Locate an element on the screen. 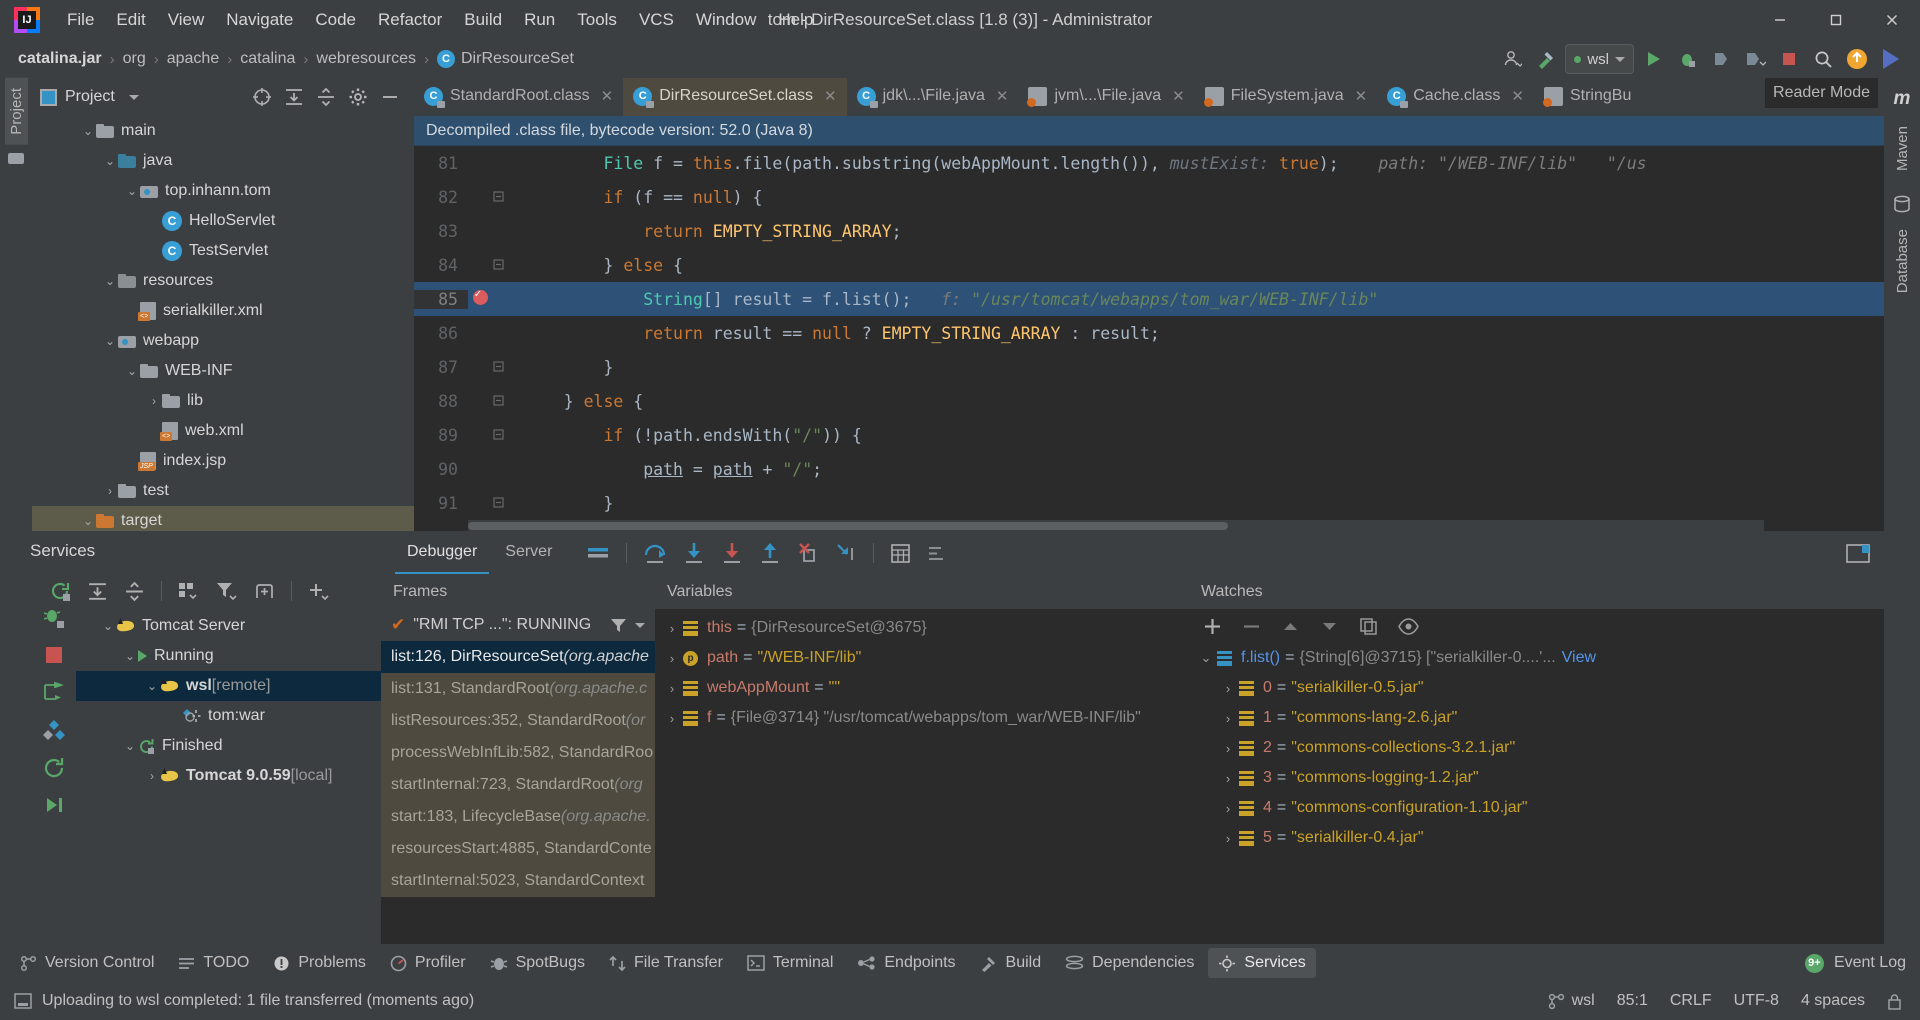 This screenshot has height=1020, width=1920. breadcrumb-item-1: org is located at coordinates (134, 59).